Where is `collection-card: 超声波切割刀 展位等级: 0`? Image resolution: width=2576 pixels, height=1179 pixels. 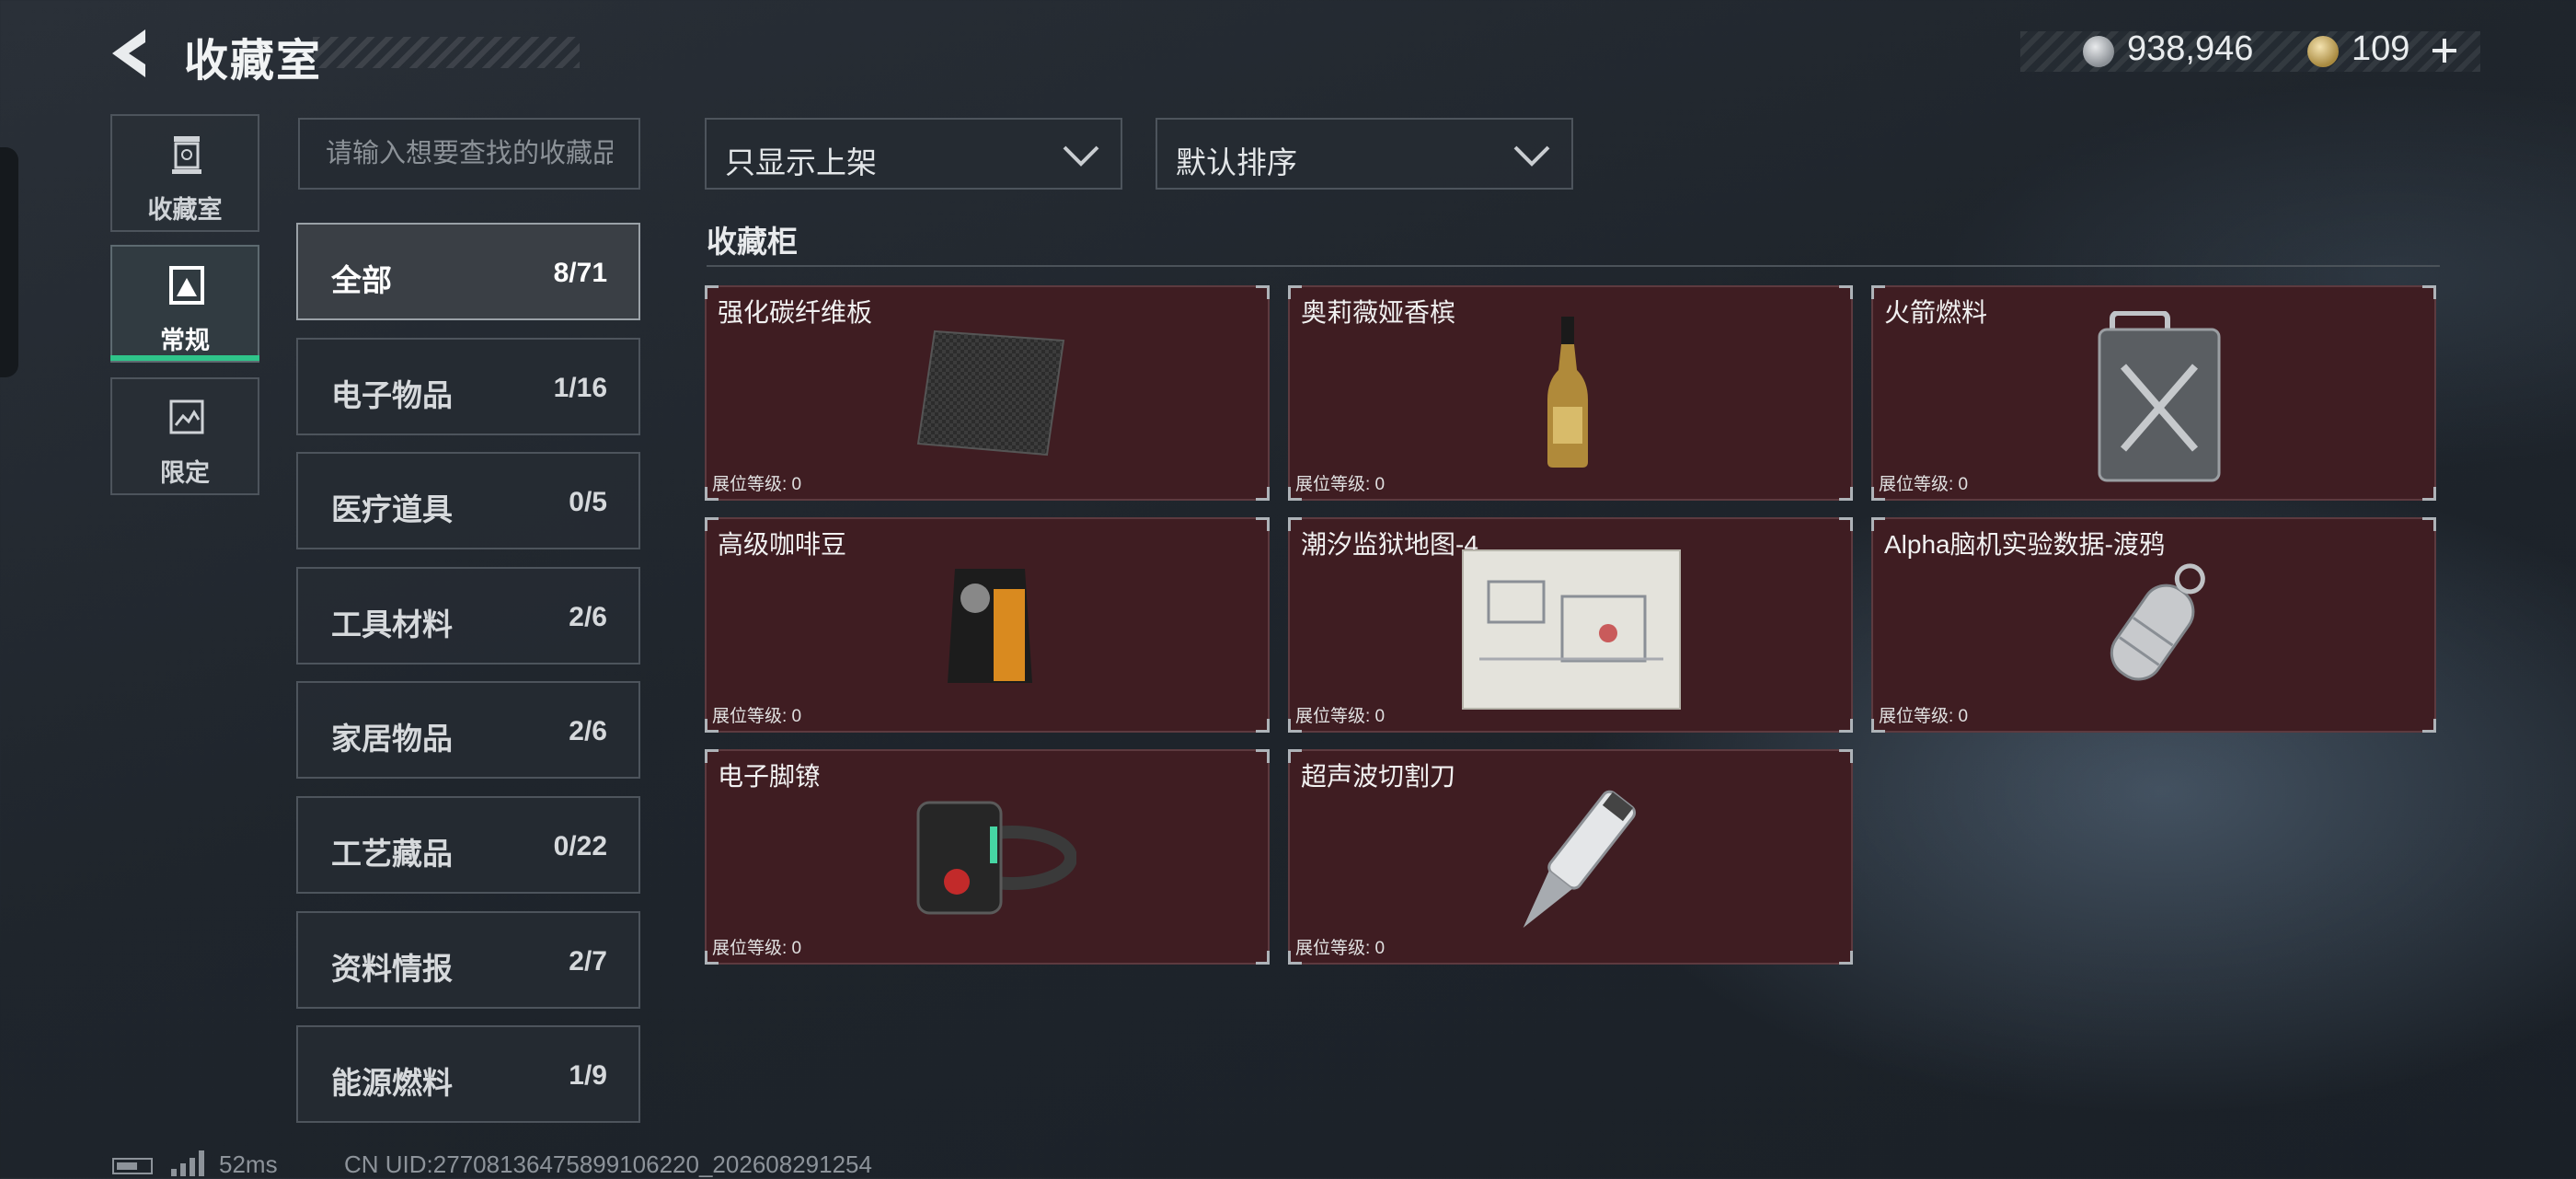
collection-card: 超声波切割刀 展位等级: 0 is located at coordinates (1570, 857).